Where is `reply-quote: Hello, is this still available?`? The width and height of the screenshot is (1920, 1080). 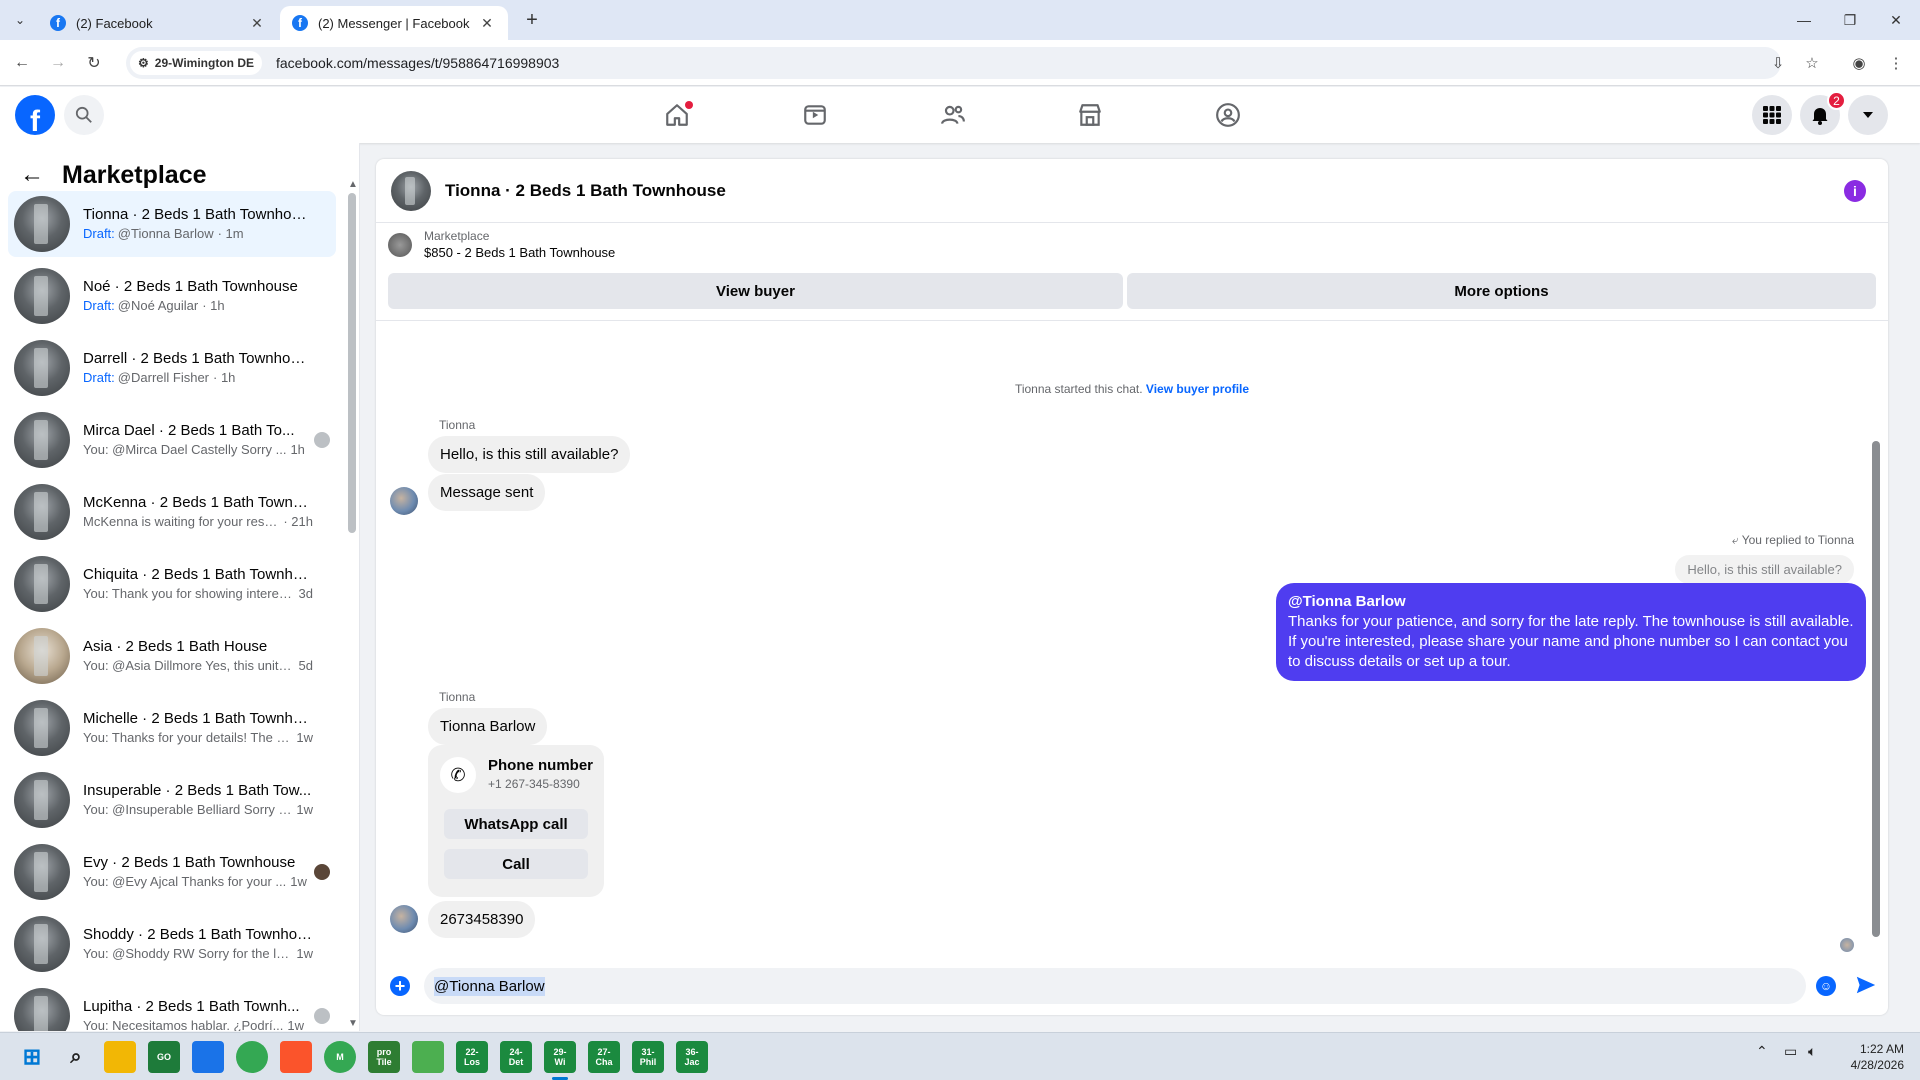 reply-quote: Hello, is this still available? is located at coordinates (1764, 569).